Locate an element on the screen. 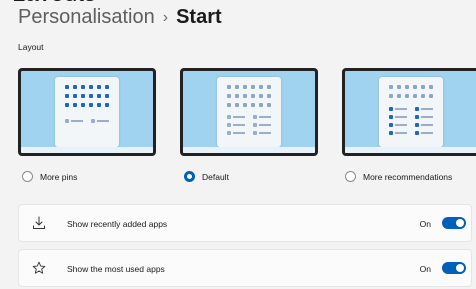 The image size is (476, 289). setting-recently-added-apps: Show recently added apps On is located at coordinates (245, 223).